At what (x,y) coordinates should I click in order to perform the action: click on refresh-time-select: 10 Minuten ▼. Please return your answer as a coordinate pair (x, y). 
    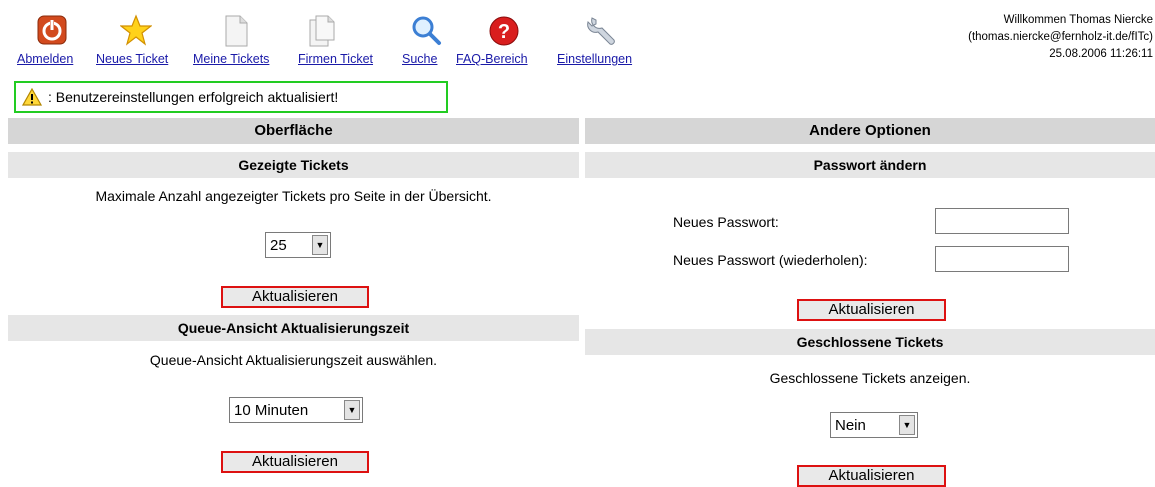
    Looking at the image, I should click on (296, 410).